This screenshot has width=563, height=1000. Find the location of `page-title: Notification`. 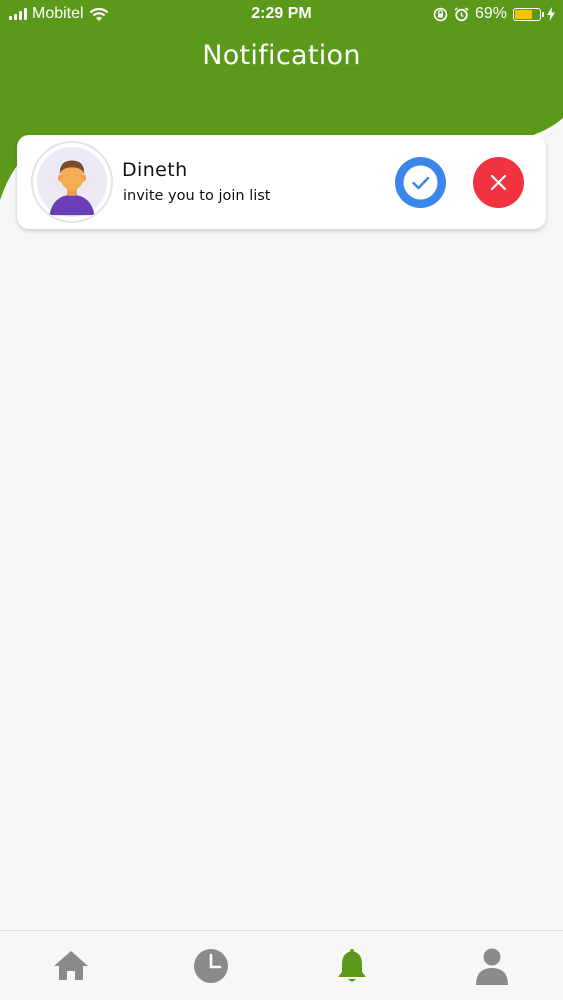

page-title: Notification is located at coordinates (281, 55).